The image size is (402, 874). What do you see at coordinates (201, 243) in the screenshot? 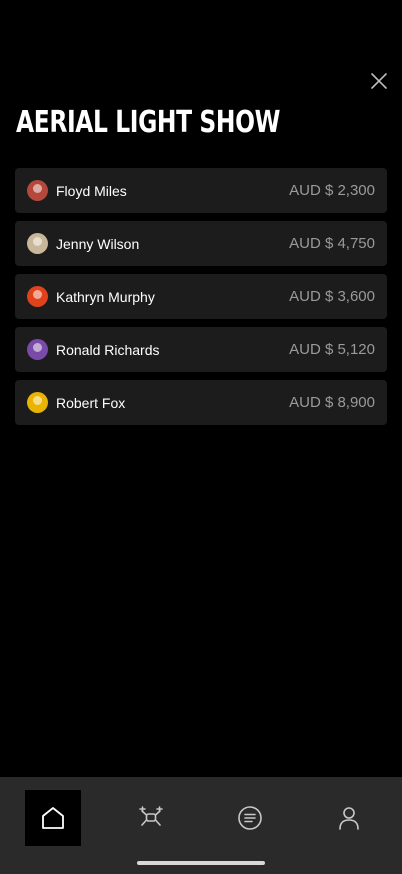
I see `list-item: Jenny Wilson AUD $ 4,750` at bounding box center [201, 243].